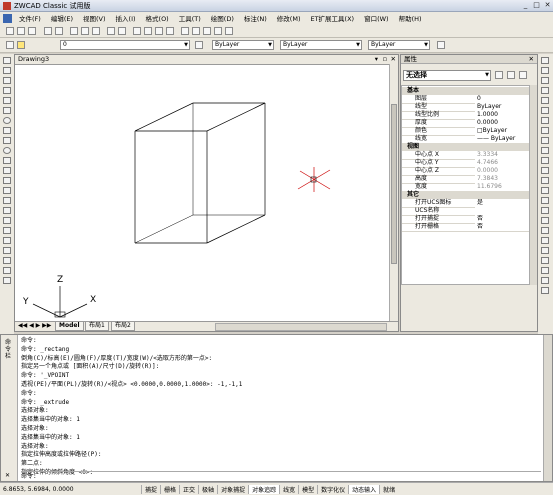  What do you see at coordinates (157, 18) in the screenshot?
I see `menu-format: 格式(O)` at bounding box center [157, 18].